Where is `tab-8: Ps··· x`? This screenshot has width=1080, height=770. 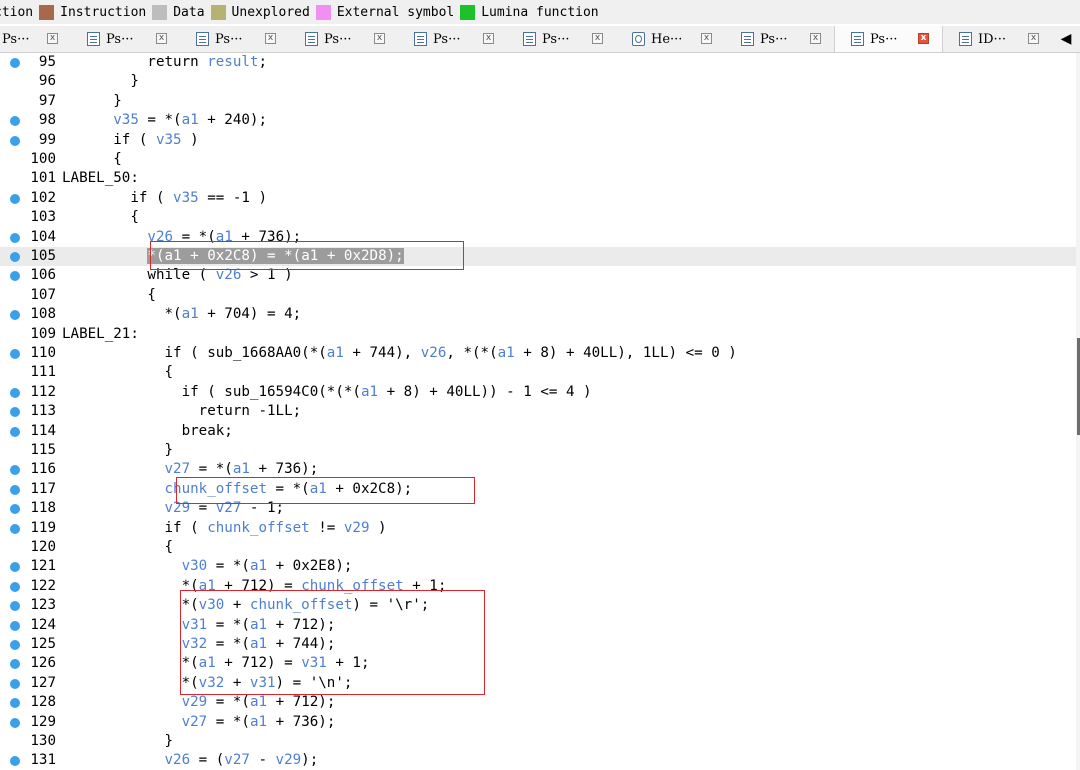 tab-8: Ps··· x is located at coordinates (888, 39).